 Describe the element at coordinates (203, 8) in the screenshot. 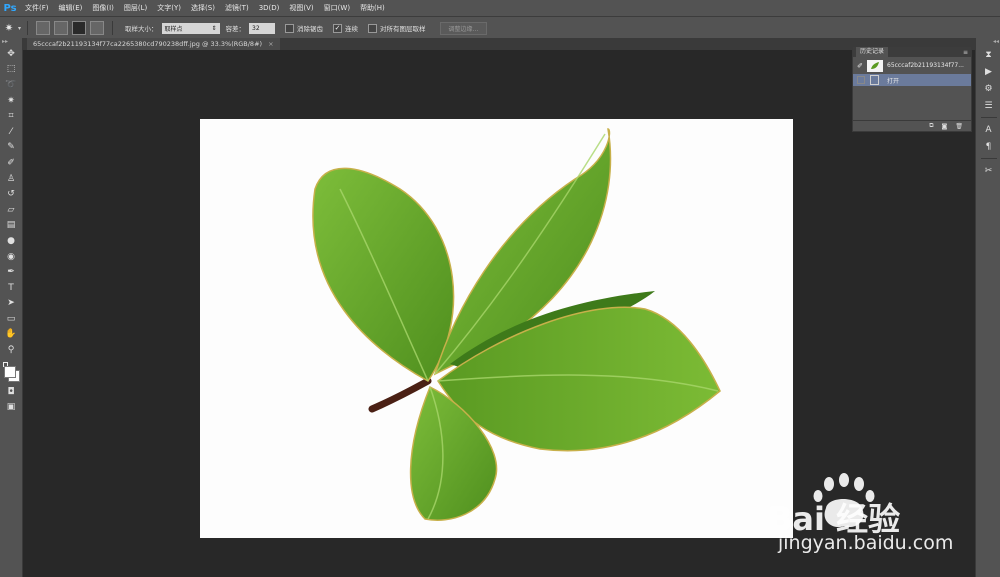

I see `menu-select: 选择(S)` at that location.